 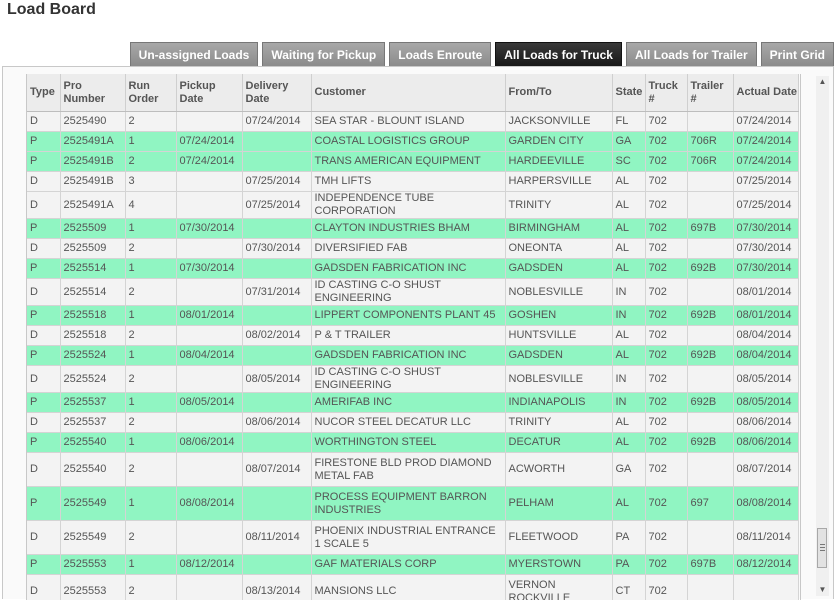 What do you see at coordinates (408, 356) in the screenshot?
I see `cell-customer: GADSDEN FABRICATION INC` at bounding box center [408, 356].